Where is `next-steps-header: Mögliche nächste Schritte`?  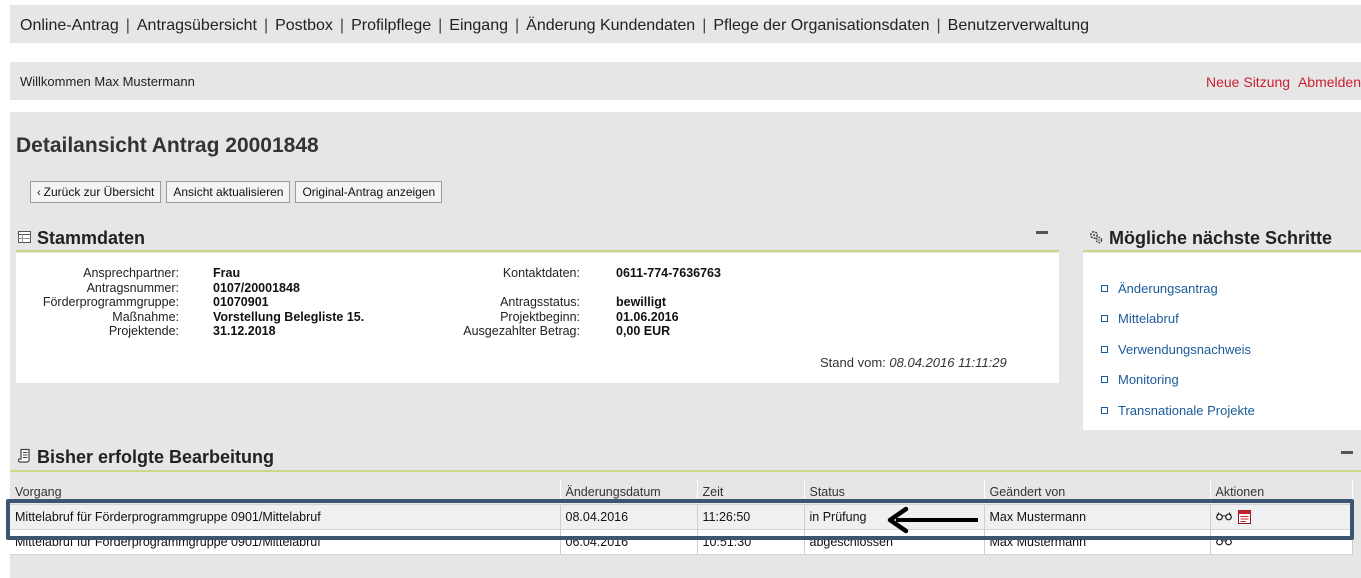 next-steps-header: Mögliche nächste Schritte is located at coordinates (1210, 238).